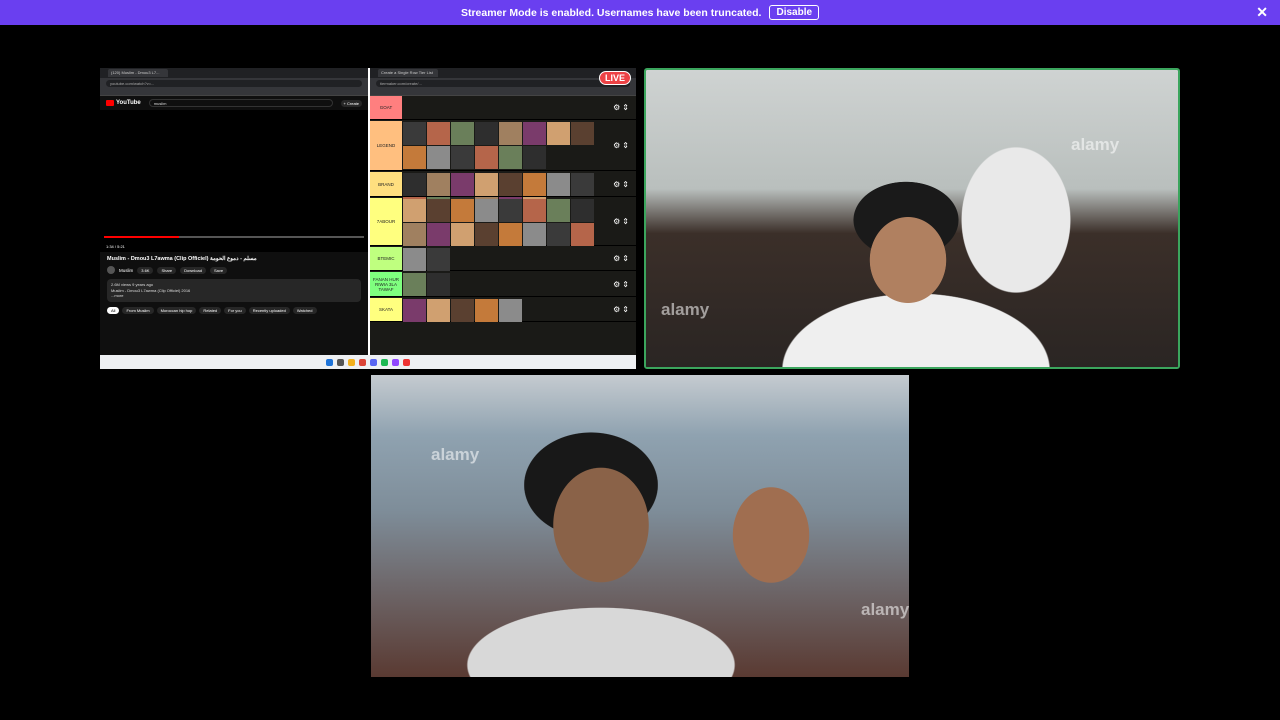  What do you see at coordinates (138, 310) in the screenshot?
I see `chip: From Muslim` at bounding box center [138, 310].